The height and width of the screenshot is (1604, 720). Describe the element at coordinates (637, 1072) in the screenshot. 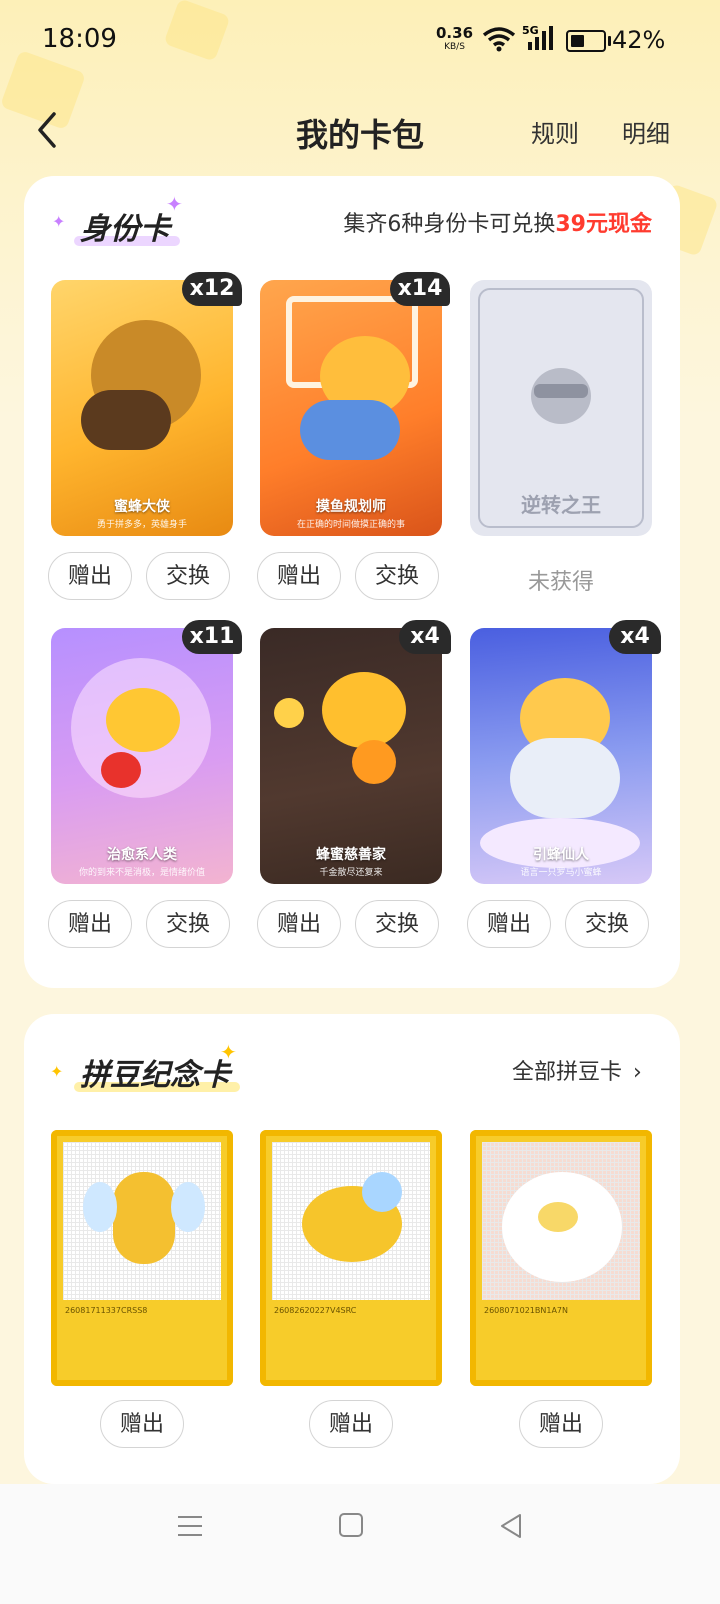

I see `chevron-right-icon: ›` at that location.